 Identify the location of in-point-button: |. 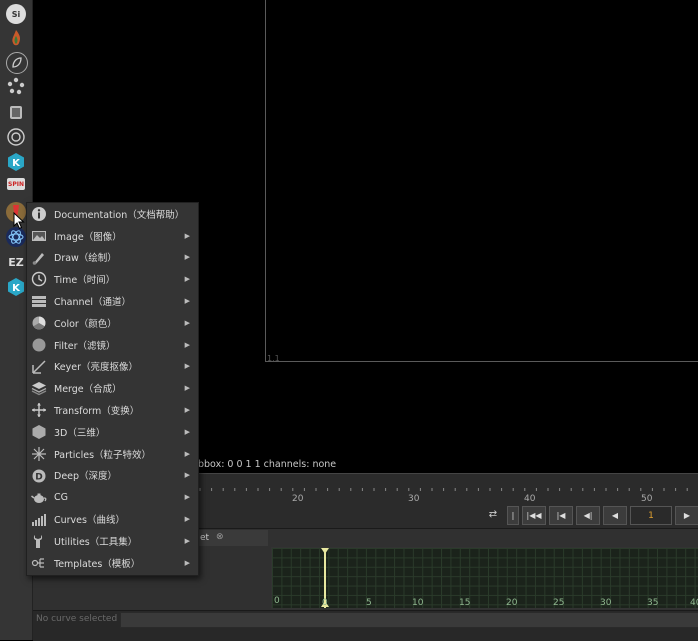
(513, 515).